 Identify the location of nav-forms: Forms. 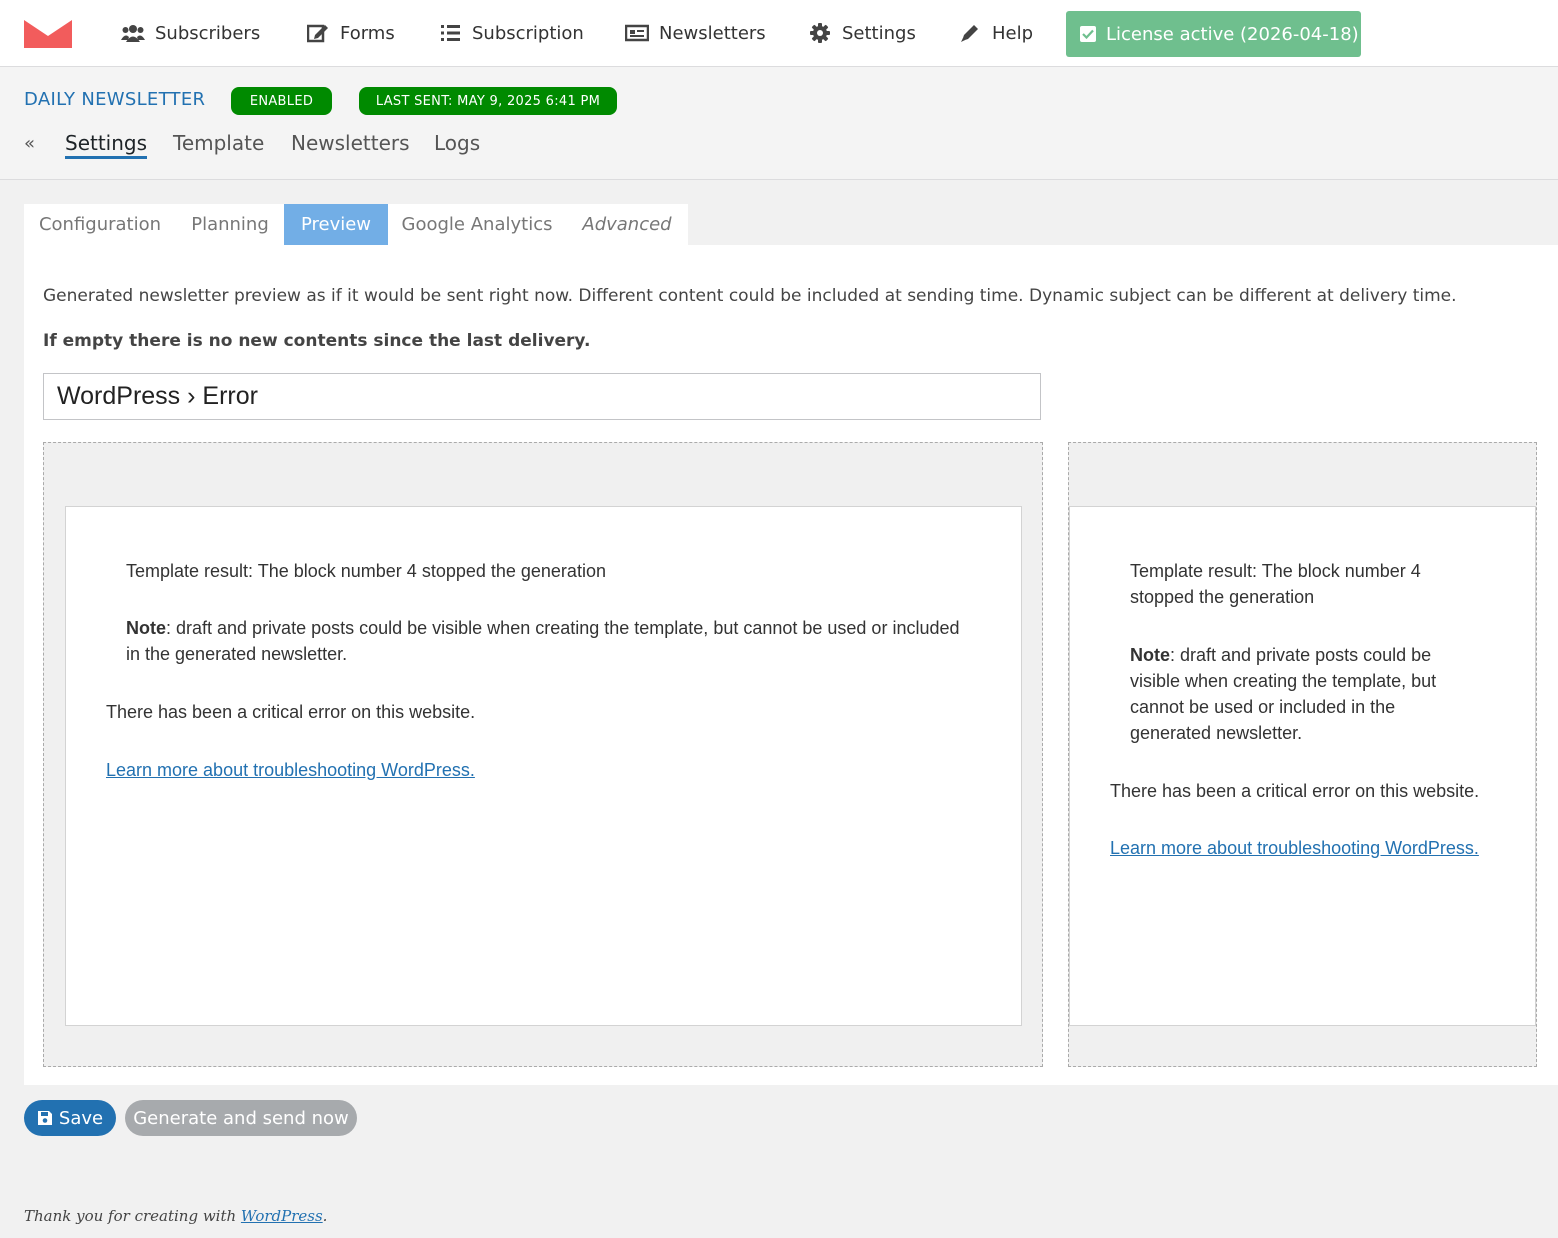
(350, 33).